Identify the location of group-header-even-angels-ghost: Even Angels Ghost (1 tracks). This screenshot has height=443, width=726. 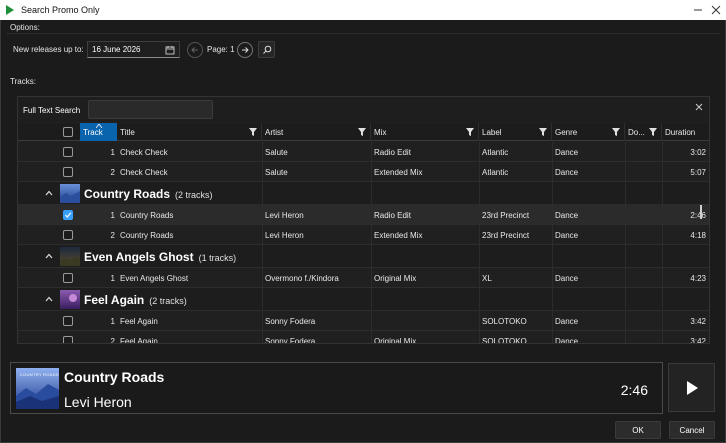
(363, 256).